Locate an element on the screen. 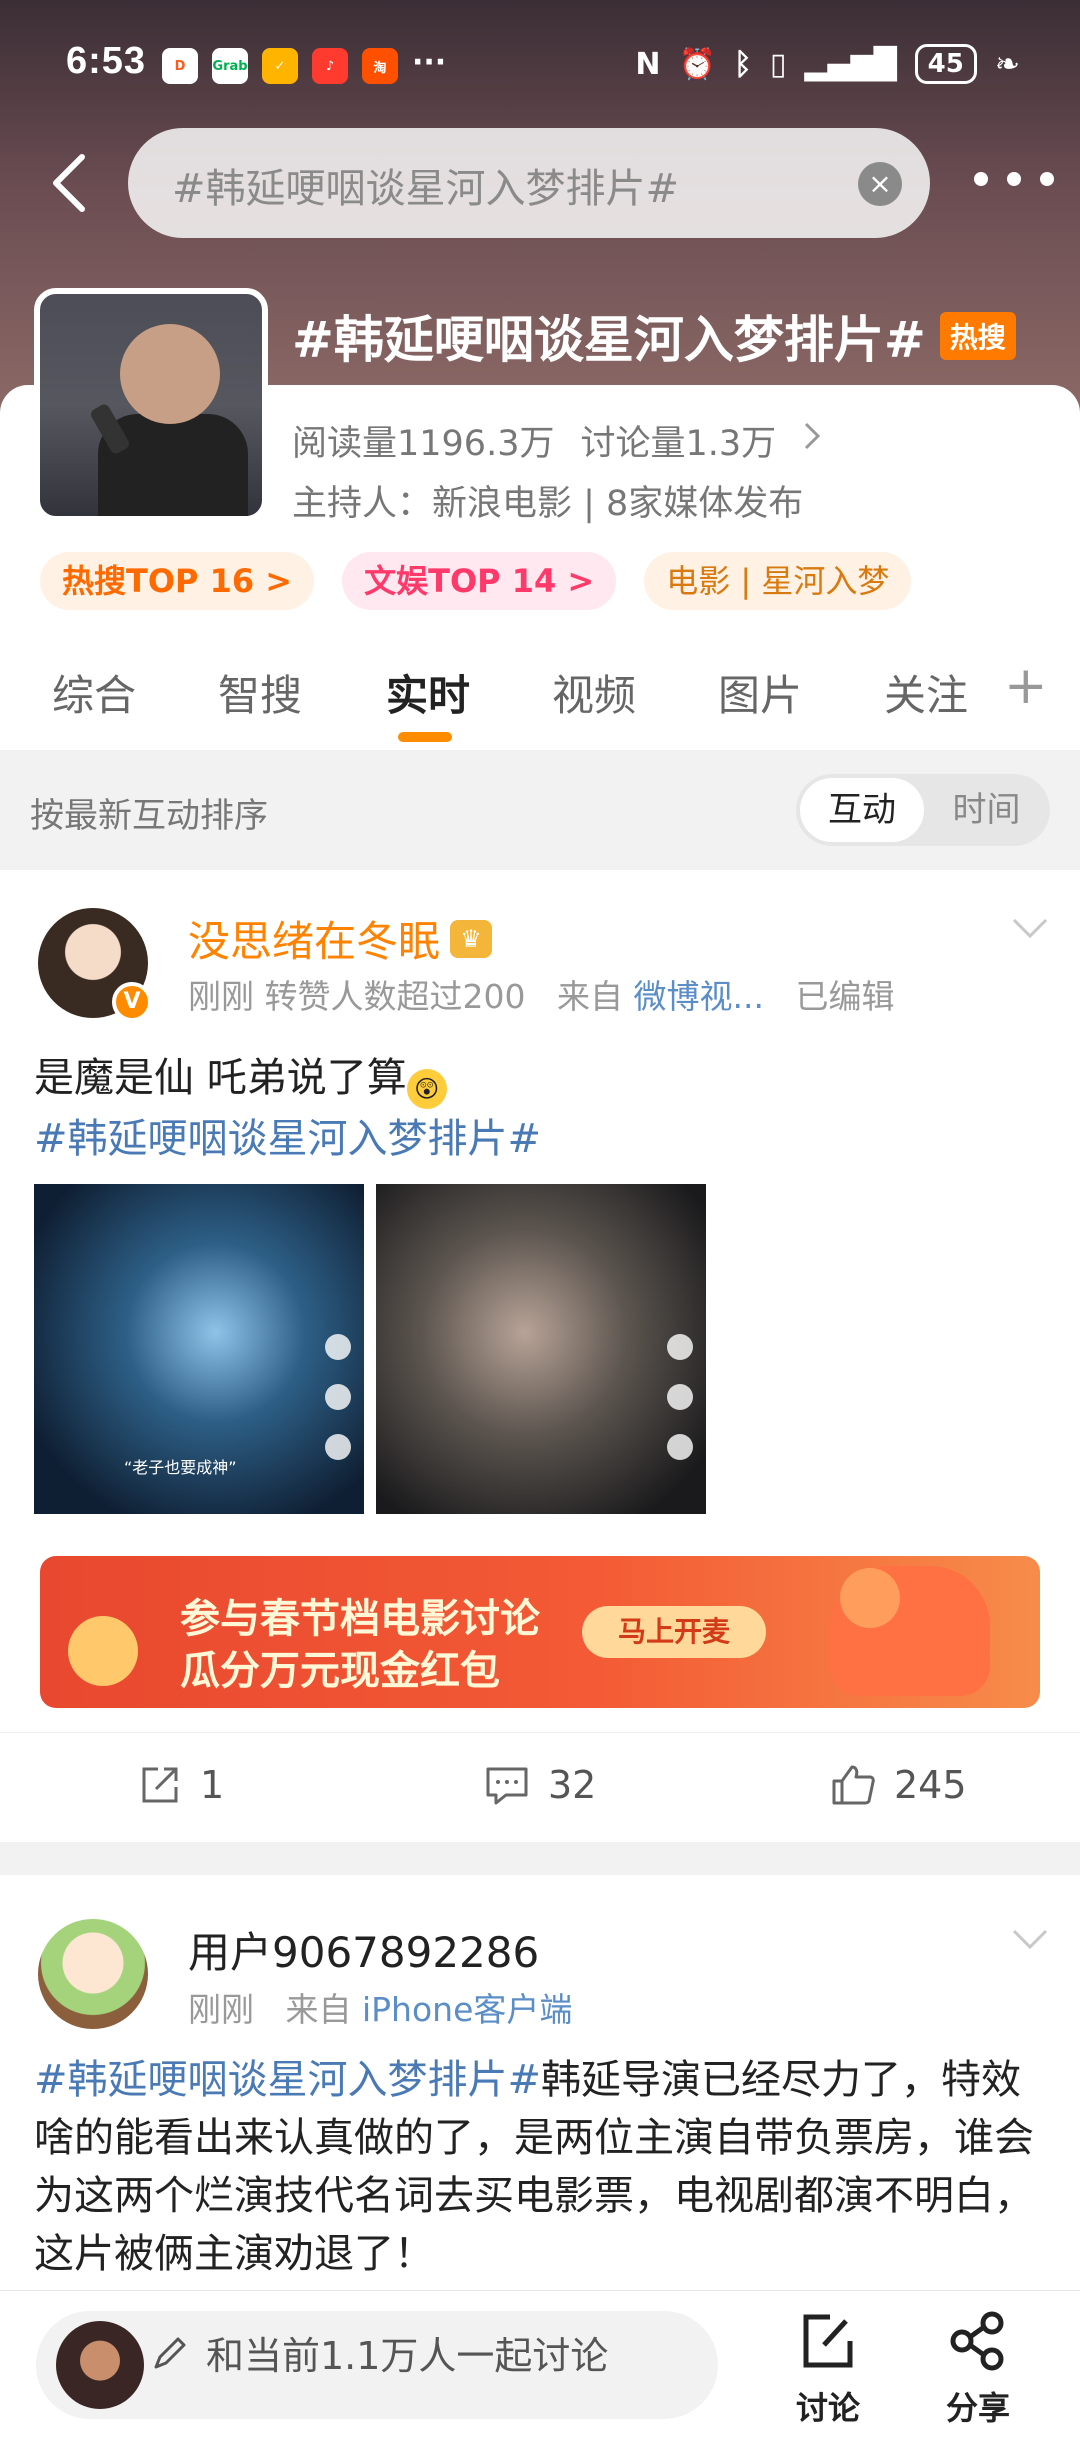 This screenshot has height=2437, width=1080. tab-images: 图片 is located at coordinates (760, 692).